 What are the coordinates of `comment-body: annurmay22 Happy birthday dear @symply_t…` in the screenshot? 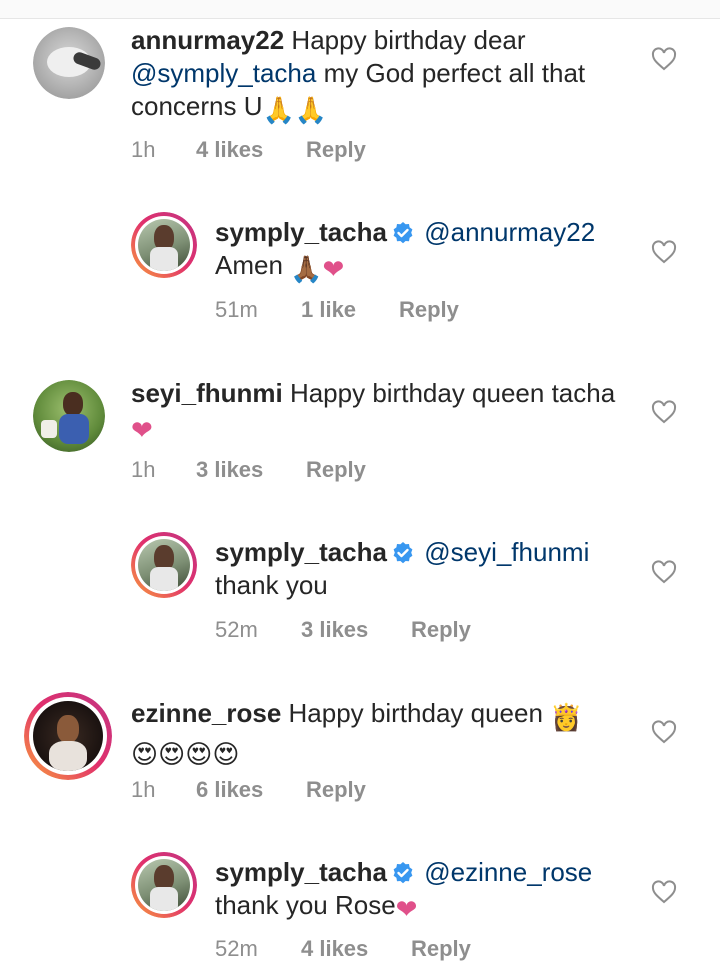 It's located at (381, 75).